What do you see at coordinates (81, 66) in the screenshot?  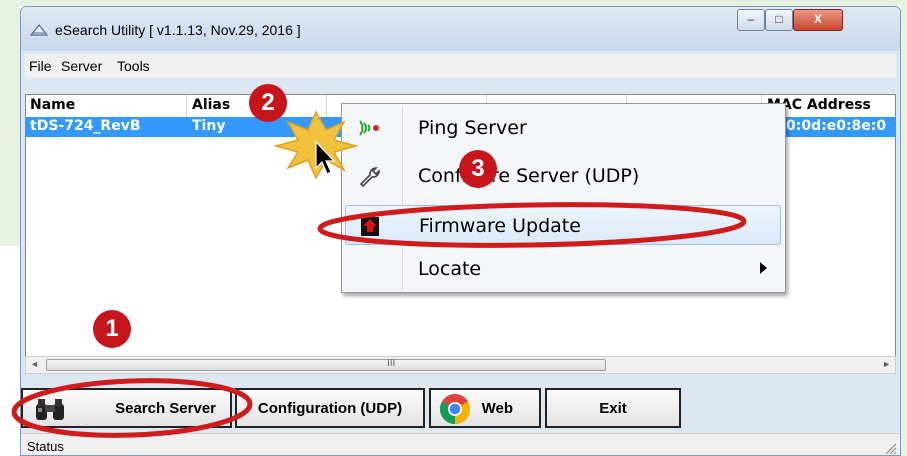 I see `menu-server: Server` at bounding box center [81, 66].